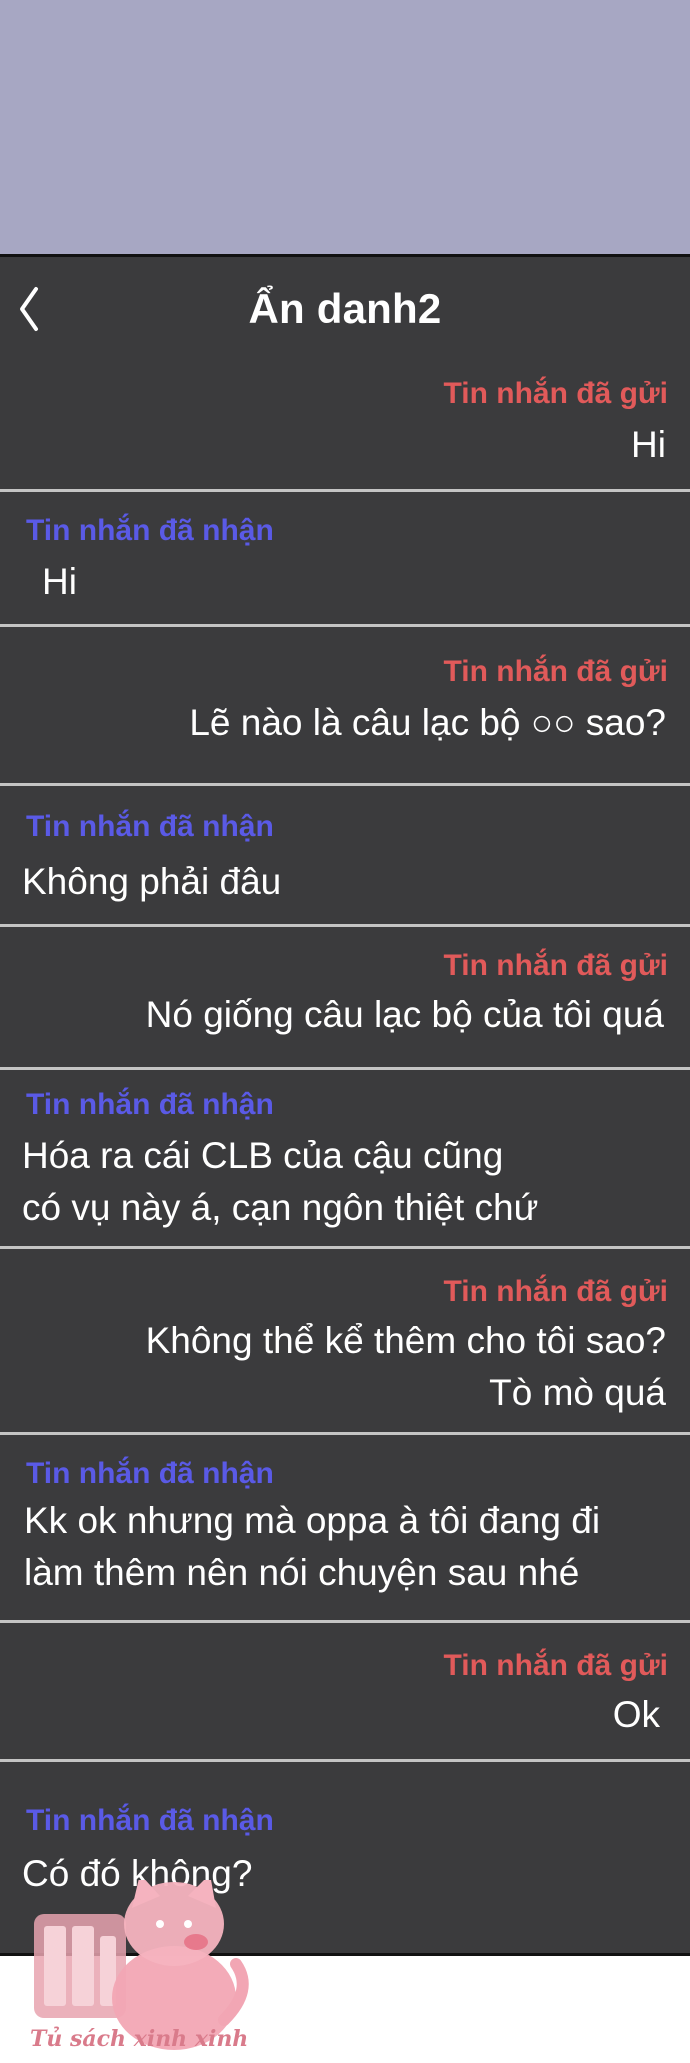  I want to click on message-sent: Tin nhắn đã gửi Ok, so click(345, 1691).